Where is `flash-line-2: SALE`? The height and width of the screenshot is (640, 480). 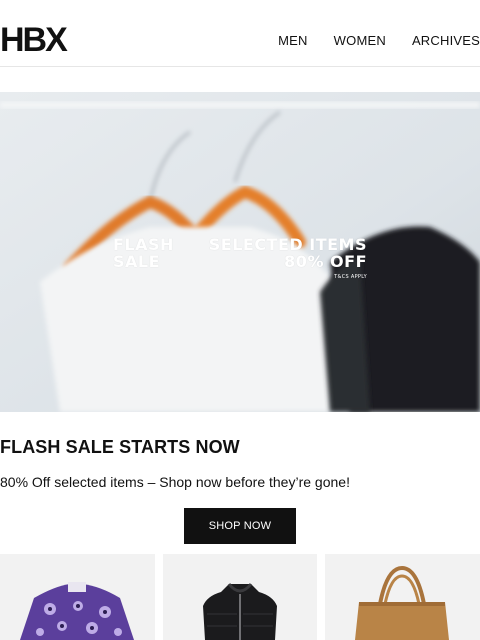
flash-line-2: SALE is located at coordinates (137, 261).